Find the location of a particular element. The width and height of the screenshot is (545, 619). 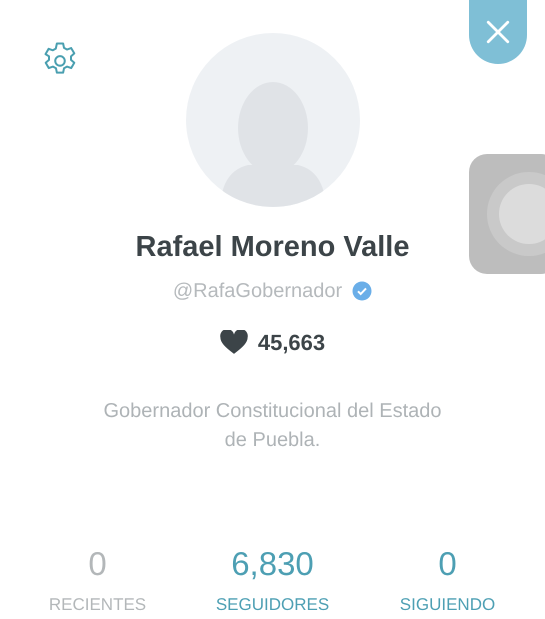

close-icon is located at coordinates (498, 32).